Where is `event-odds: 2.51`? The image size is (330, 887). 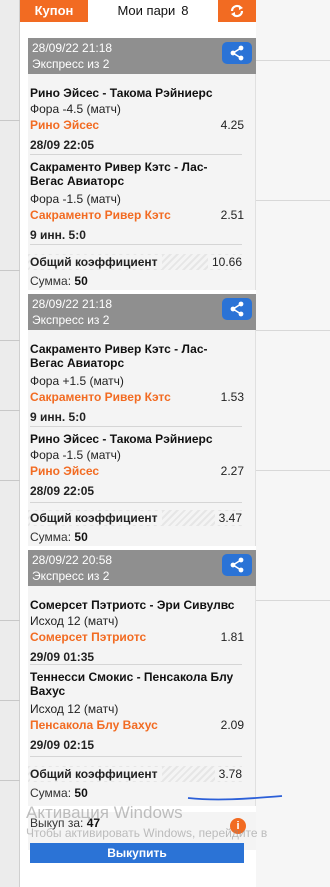 event-odds: 2.51 is located at coordinates (232, 215).